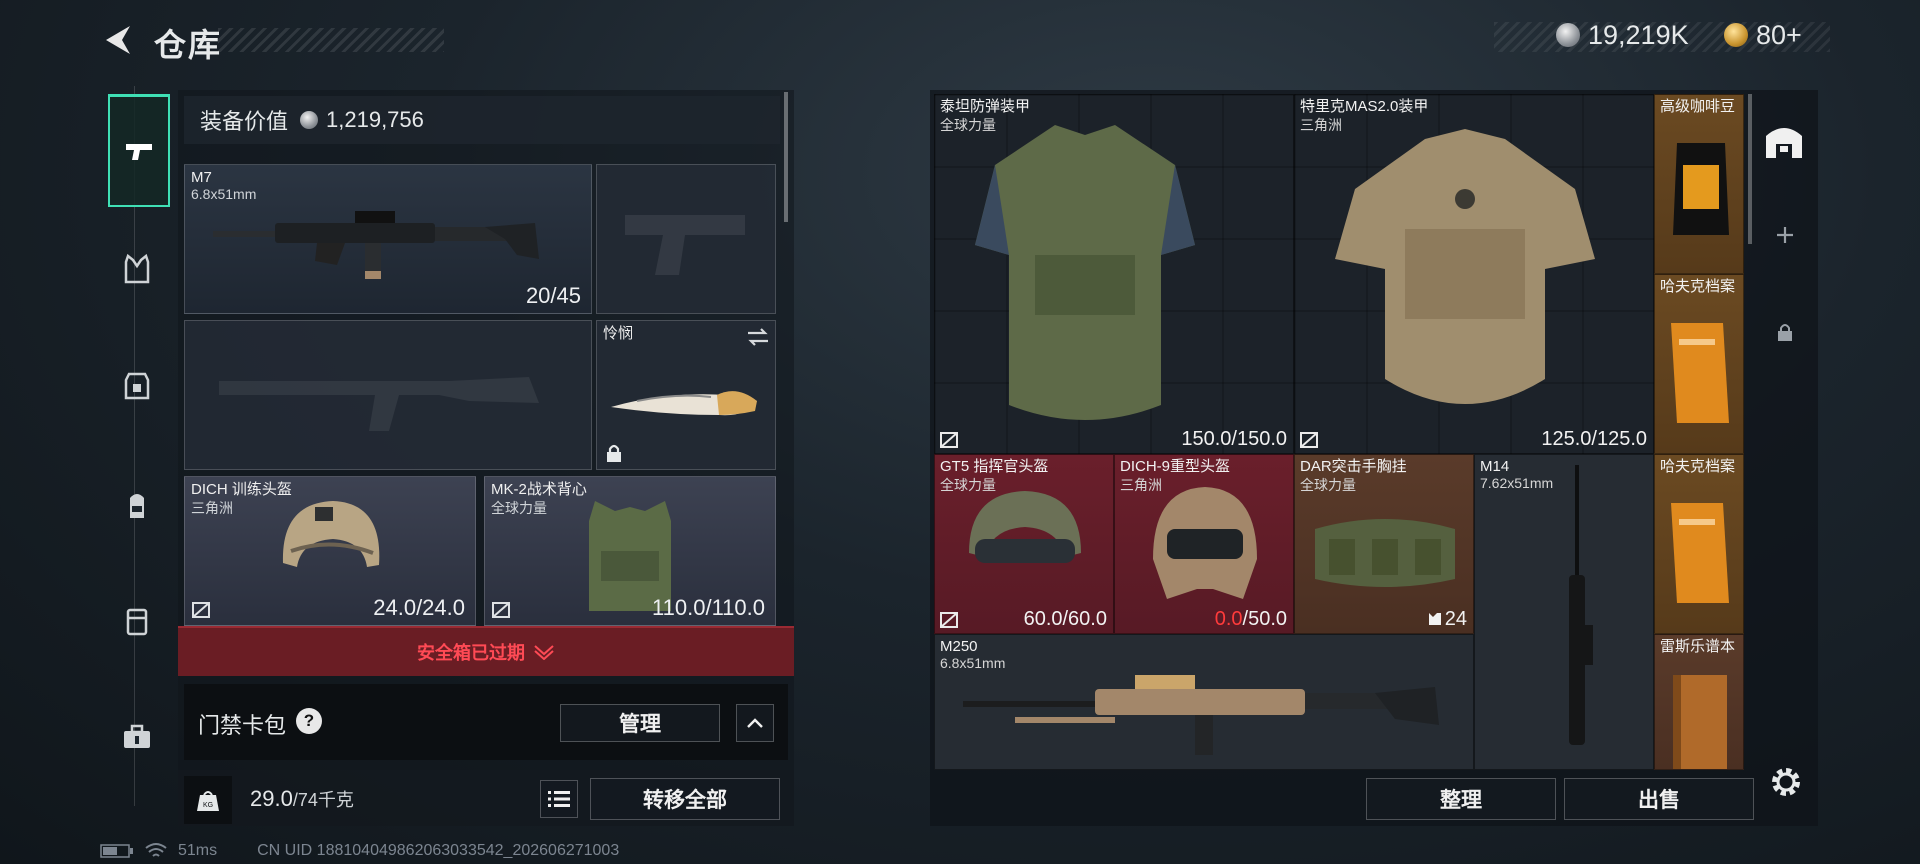  Describe the element at coordinates (758, 337) in the screenshot. I see `swap-icon` at that location.